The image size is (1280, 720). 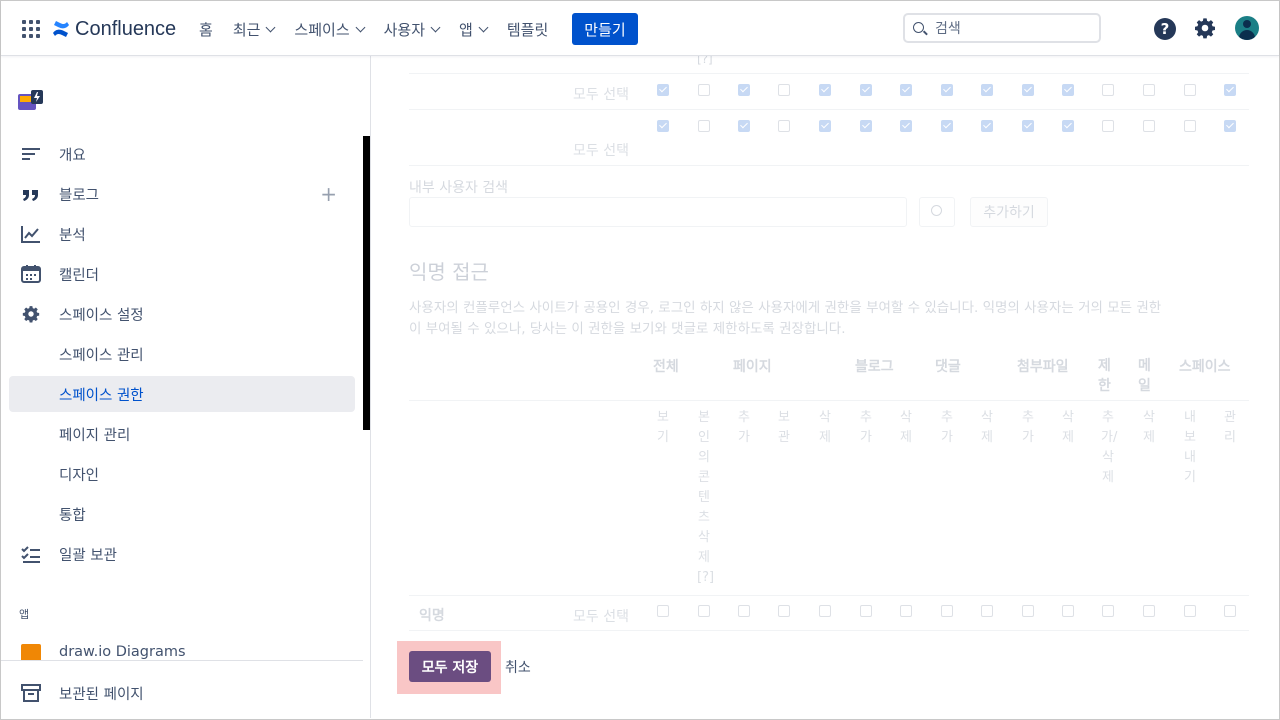 I want to click on nav-apps: 앱, so click(x=473, y=29).